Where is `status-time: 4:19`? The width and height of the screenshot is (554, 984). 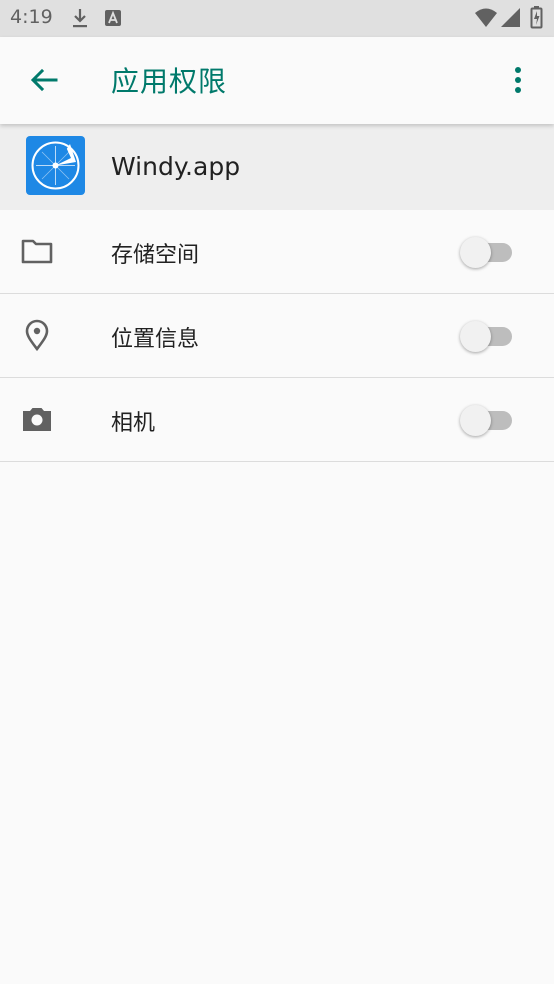
status-time: 4:19 is located at coordinates (31, 17).